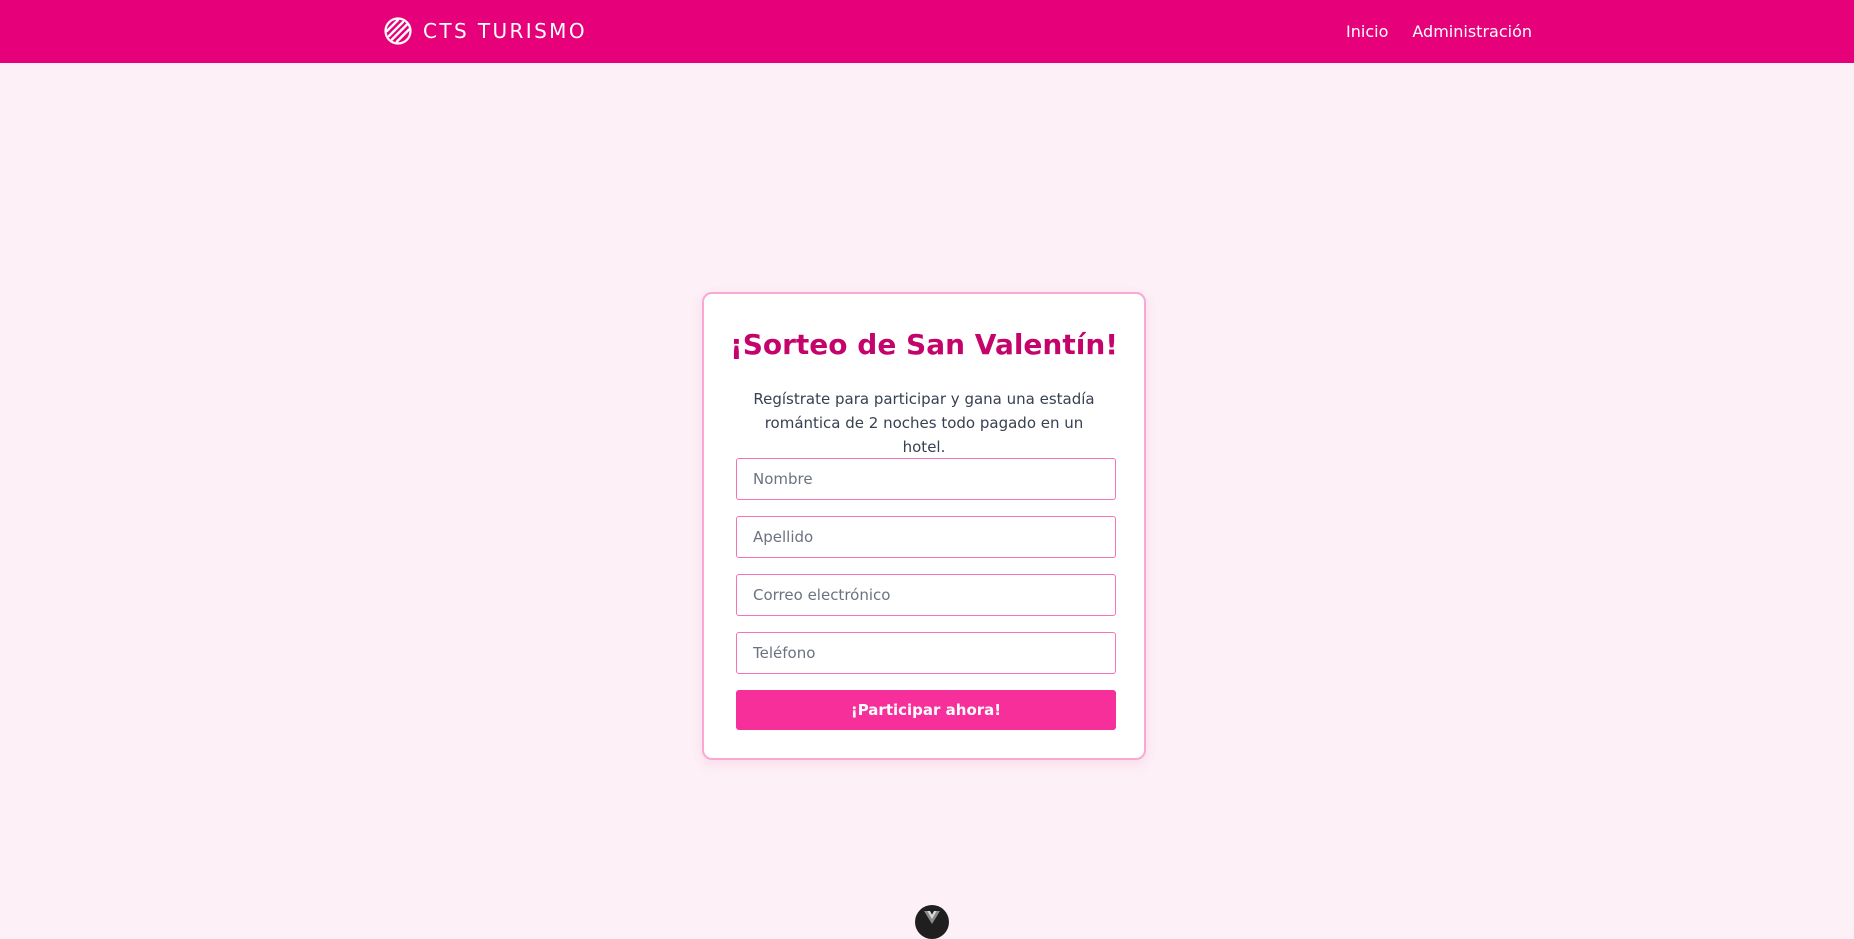 This screenshot has height=939, width=1854. What do you see at coordinates (505, 31) in the screenshot?
I see `brand-name: CTS TURISMO` at bounding box center [505, 31].